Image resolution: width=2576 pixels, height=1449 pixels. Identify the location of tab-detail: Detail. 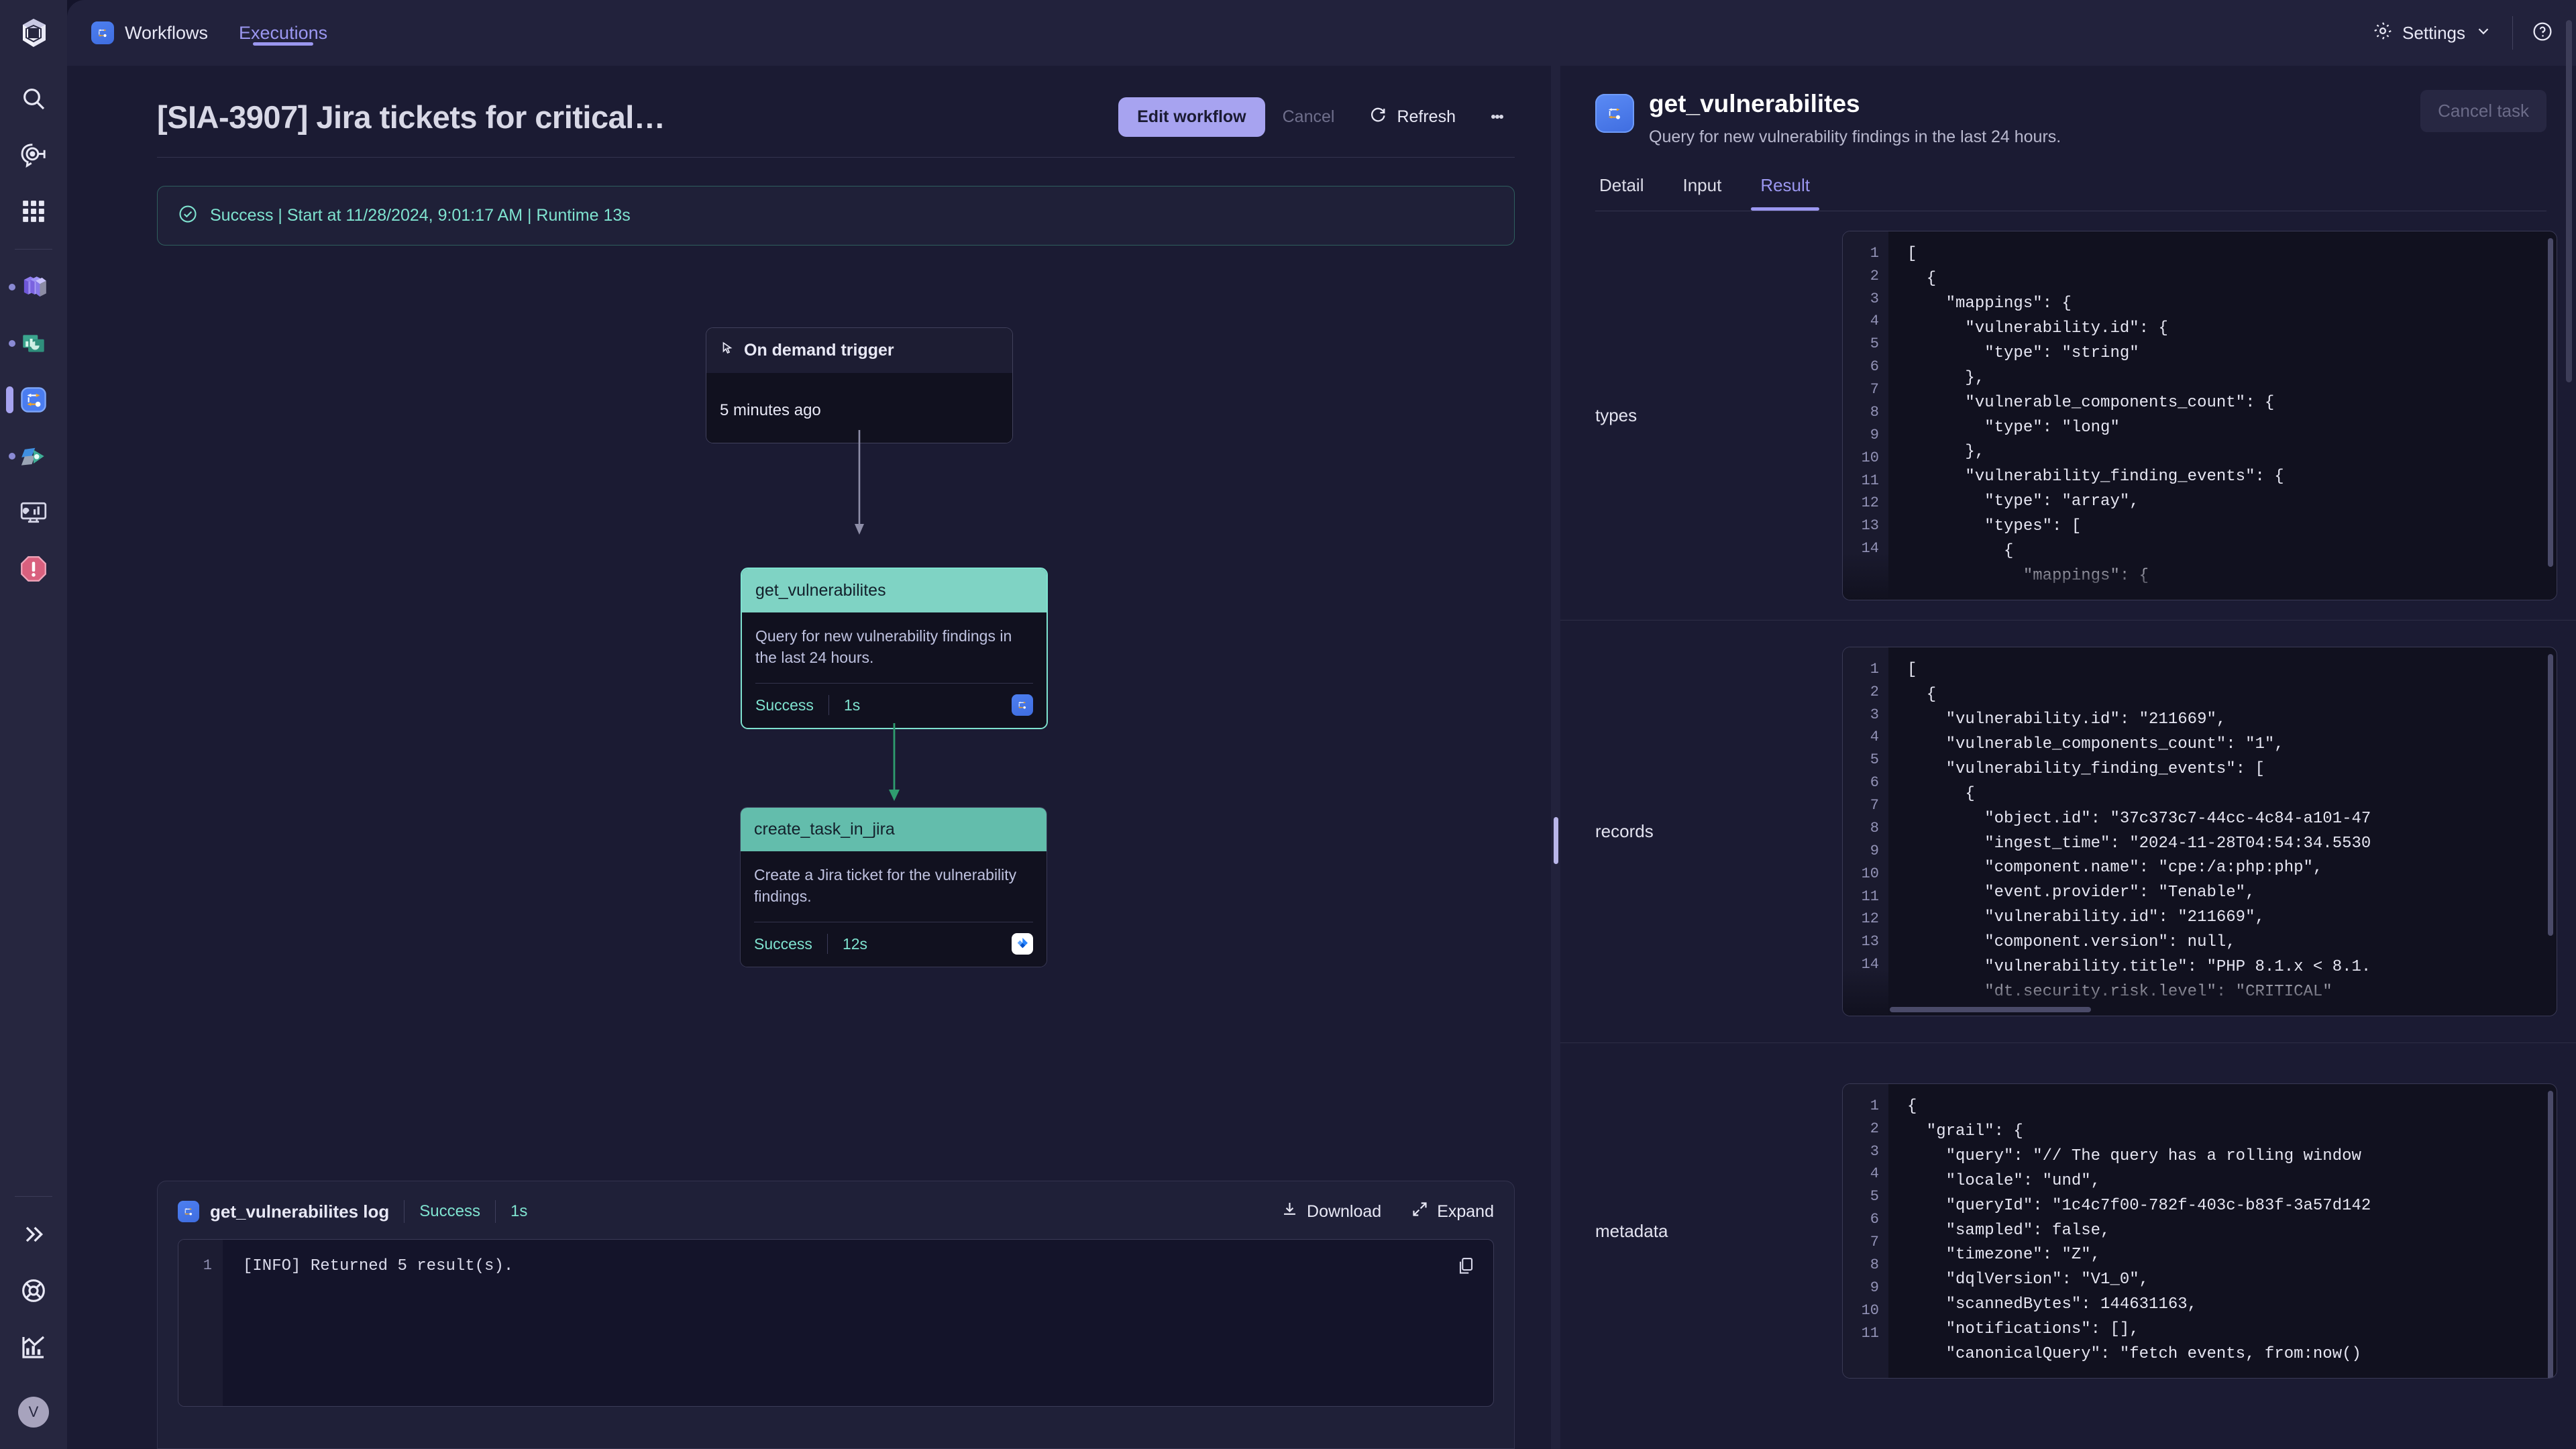
(1621, 193).